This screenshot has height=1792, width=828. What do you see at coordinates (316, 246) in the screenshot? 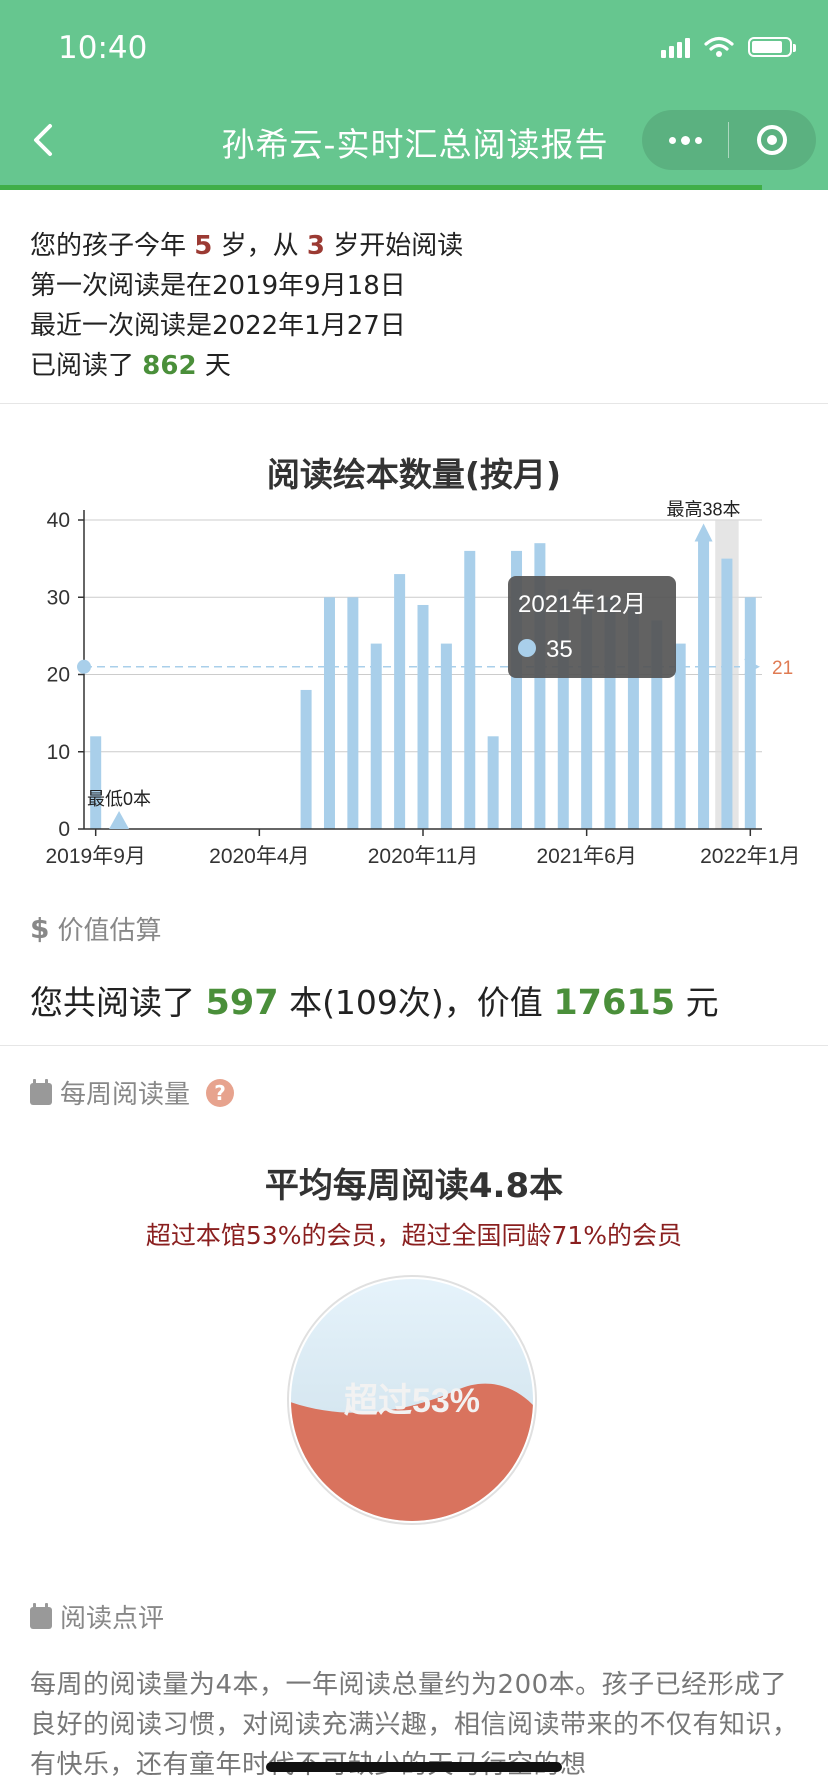
I see `start-age: 3` at bounding box center [316, 246].